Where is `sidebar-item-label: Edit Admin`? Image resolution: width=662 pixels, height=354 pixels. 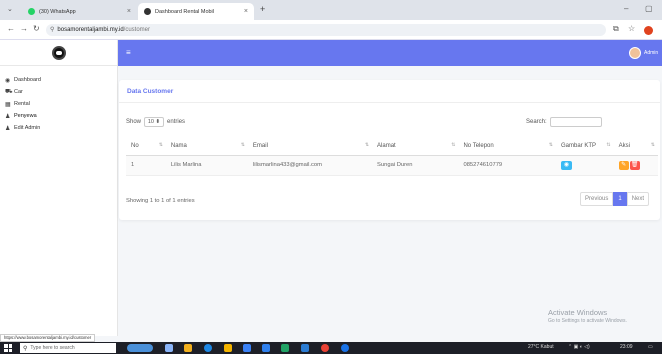
sidebar-item-label: Edit Admin is located at coordinates (27, 128).